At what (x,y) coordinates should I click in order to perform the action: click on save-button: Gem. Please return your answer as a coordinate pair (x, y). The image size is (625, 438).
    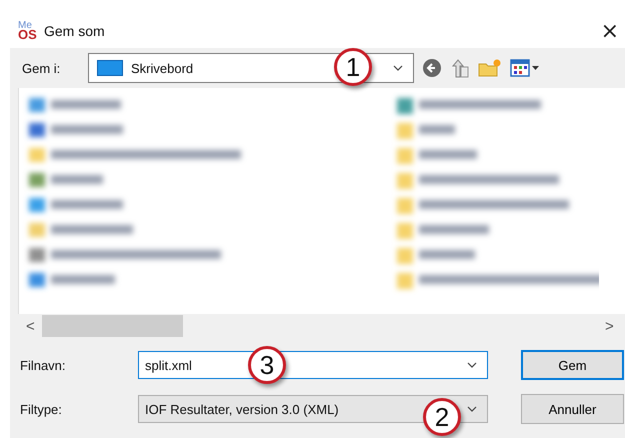
    Looking at the image, I should click on (572, 365).